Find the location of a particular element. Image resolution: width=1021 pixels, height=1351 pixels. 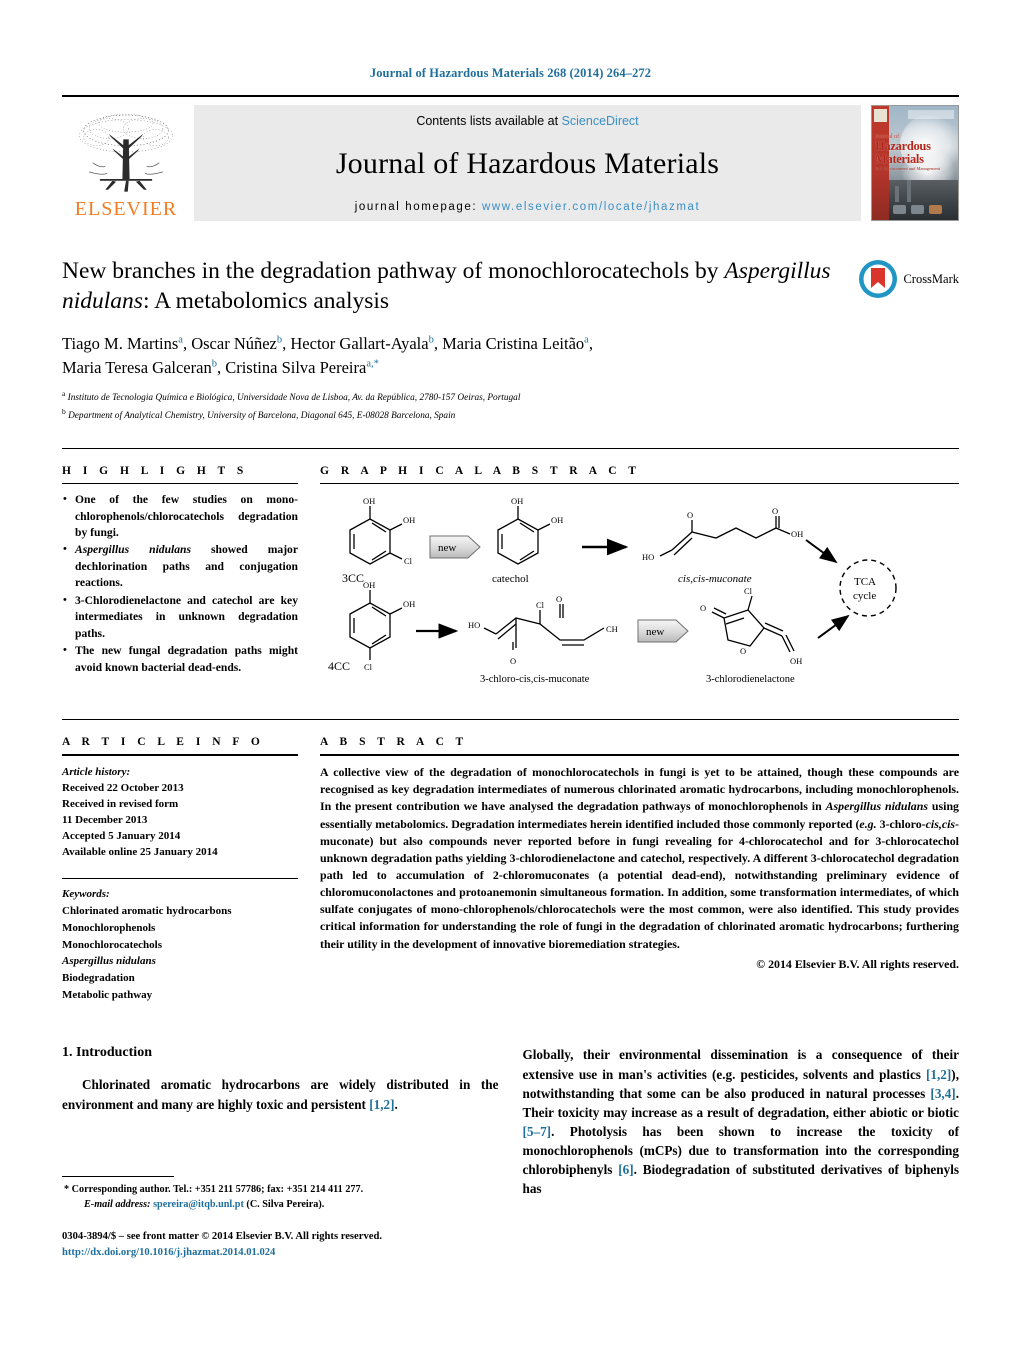

right-text-2: pesticides, solvents and plastics is located at coordinates (831, 1074).